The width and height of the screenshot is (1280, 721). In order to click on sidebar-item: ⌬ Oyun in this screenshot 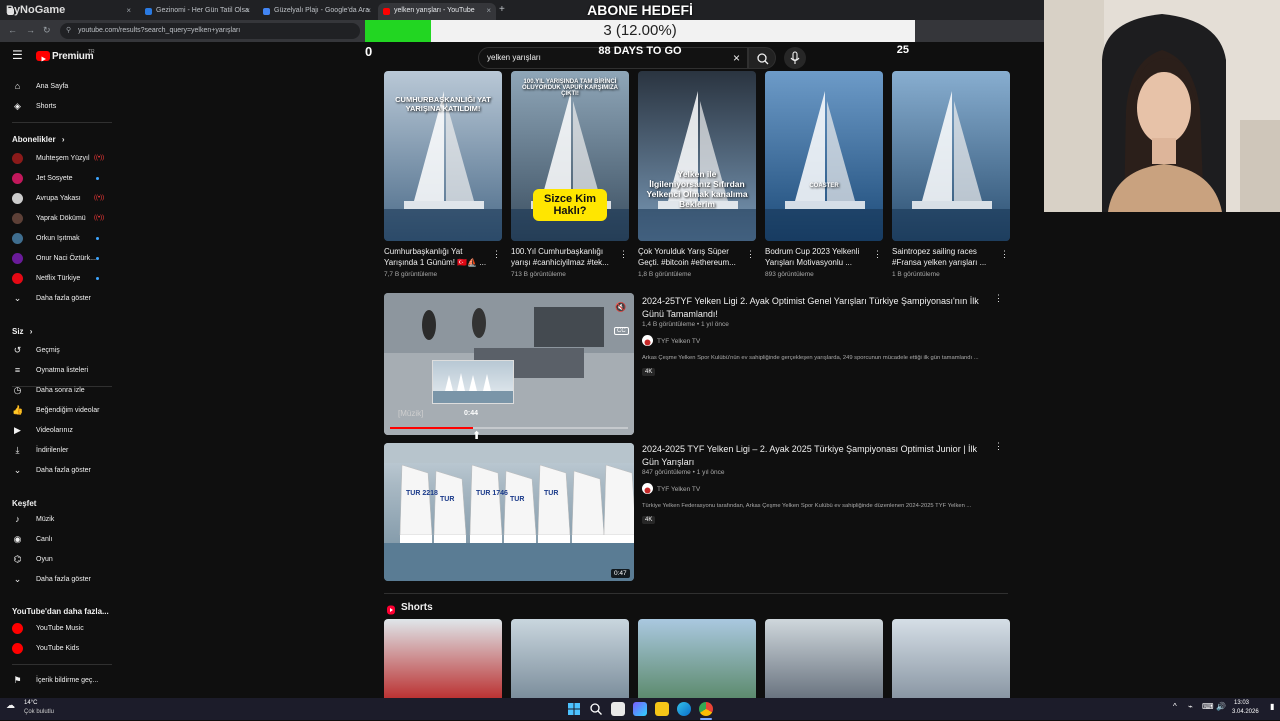, I will do `click(57, 560)`.